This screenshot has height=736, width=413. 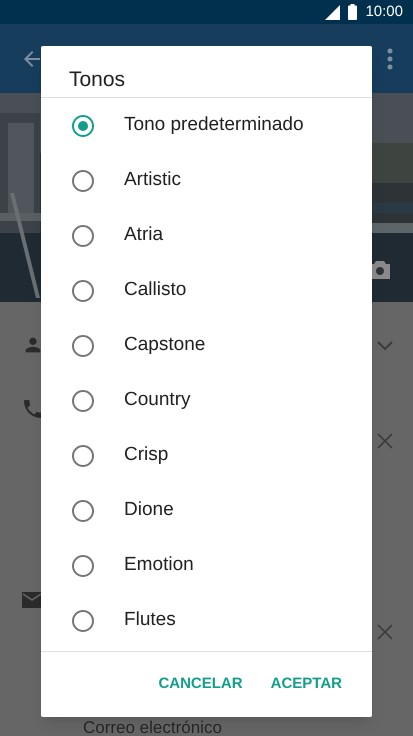 What do you see at coordinates (206, 290) in the screenshot?
I see `ringtone-option: Callisto` at bounding box center [206, 290].